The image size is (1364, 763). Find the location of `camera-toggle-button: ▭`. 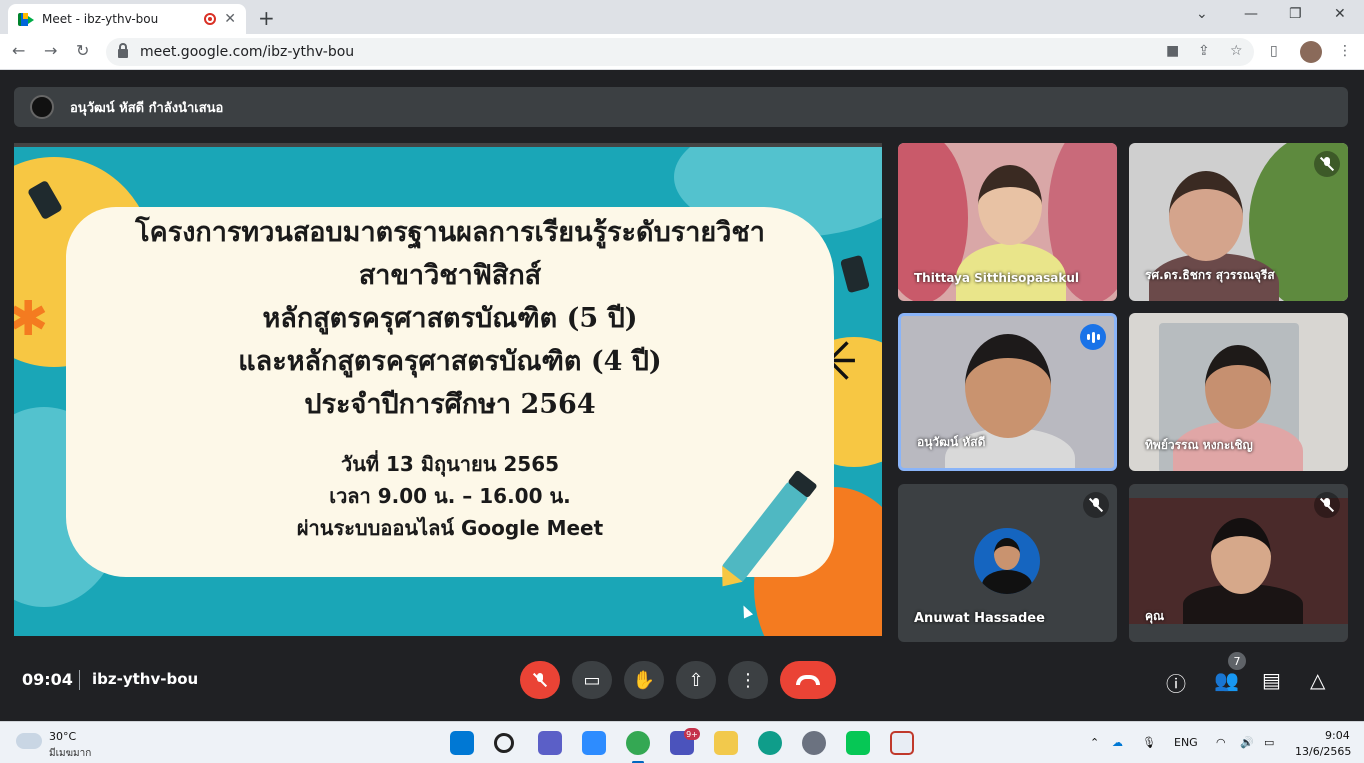

camera-toggle-button: ▭ is located at coordinates (592, 680).